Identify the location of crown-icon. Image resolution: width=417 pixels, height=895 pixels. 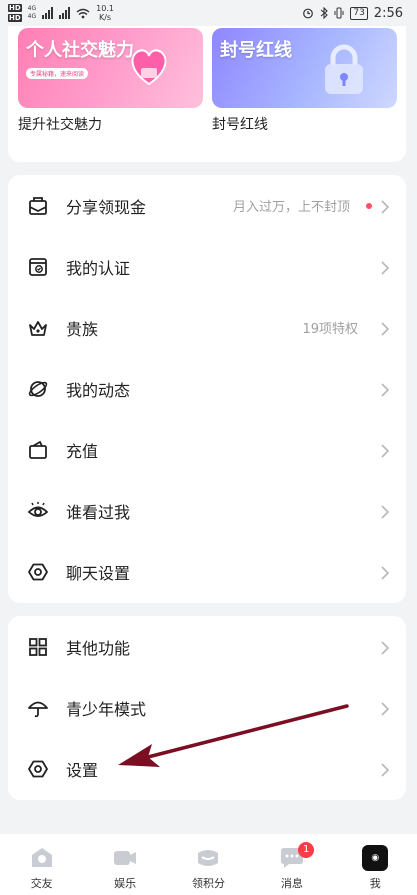
(38, 328).